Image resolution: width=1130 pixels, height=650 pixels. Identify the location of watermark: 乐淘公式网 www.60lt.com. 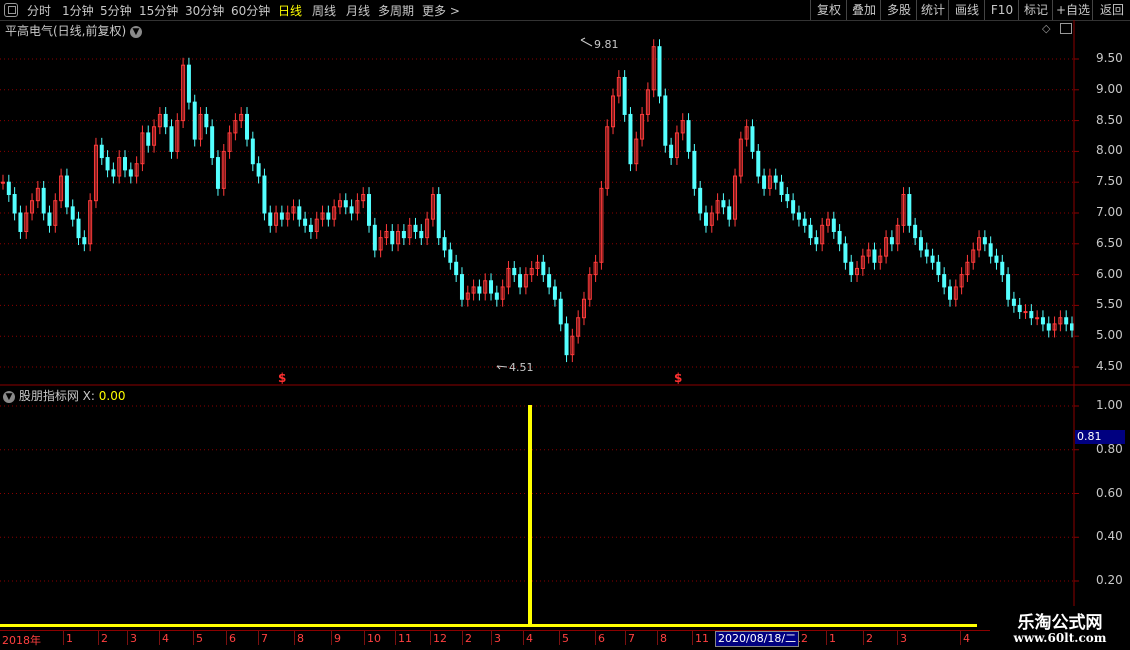
(1060, 628).